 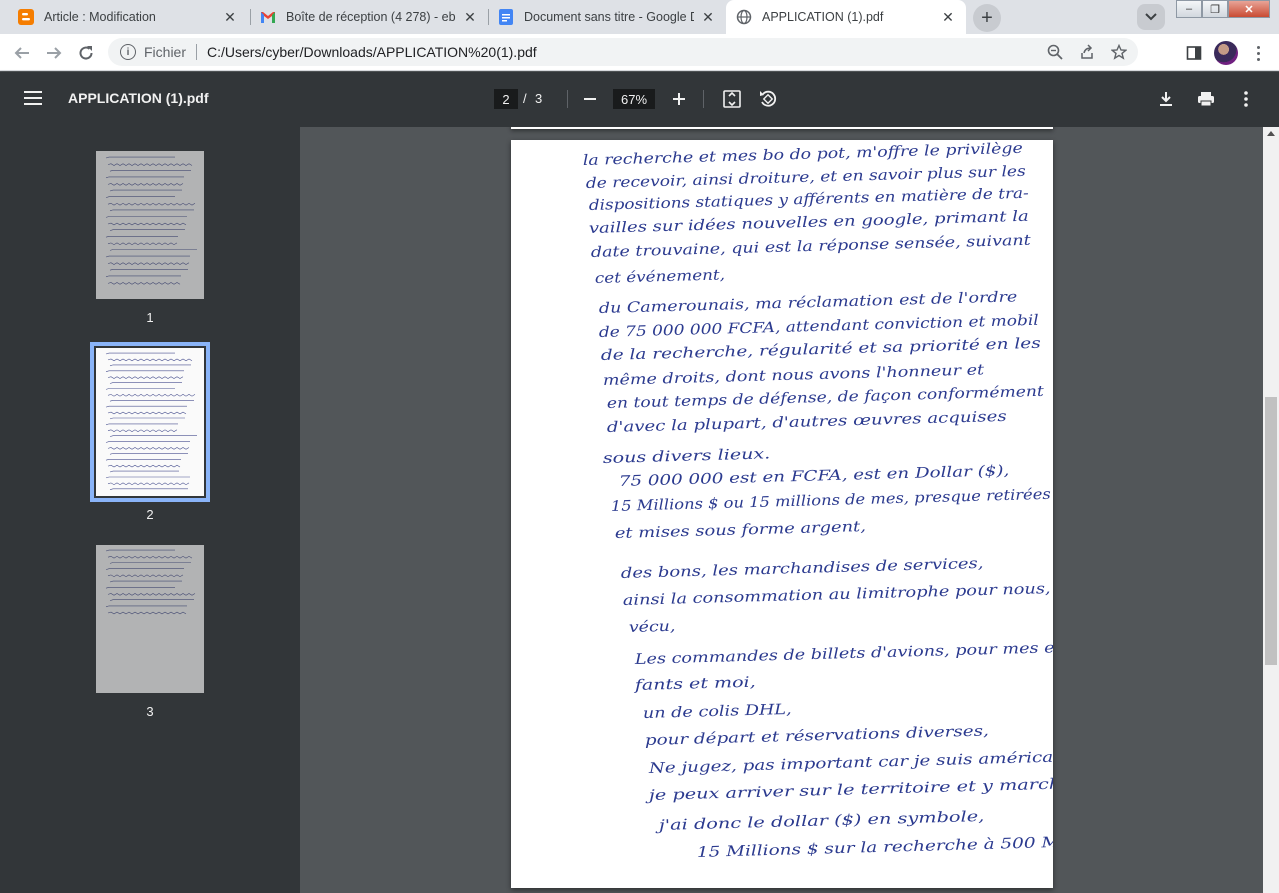 What do you see at coordinates (1206, 99) in the screenshot?
I see `print-button` at bounding box center [1206, 99].